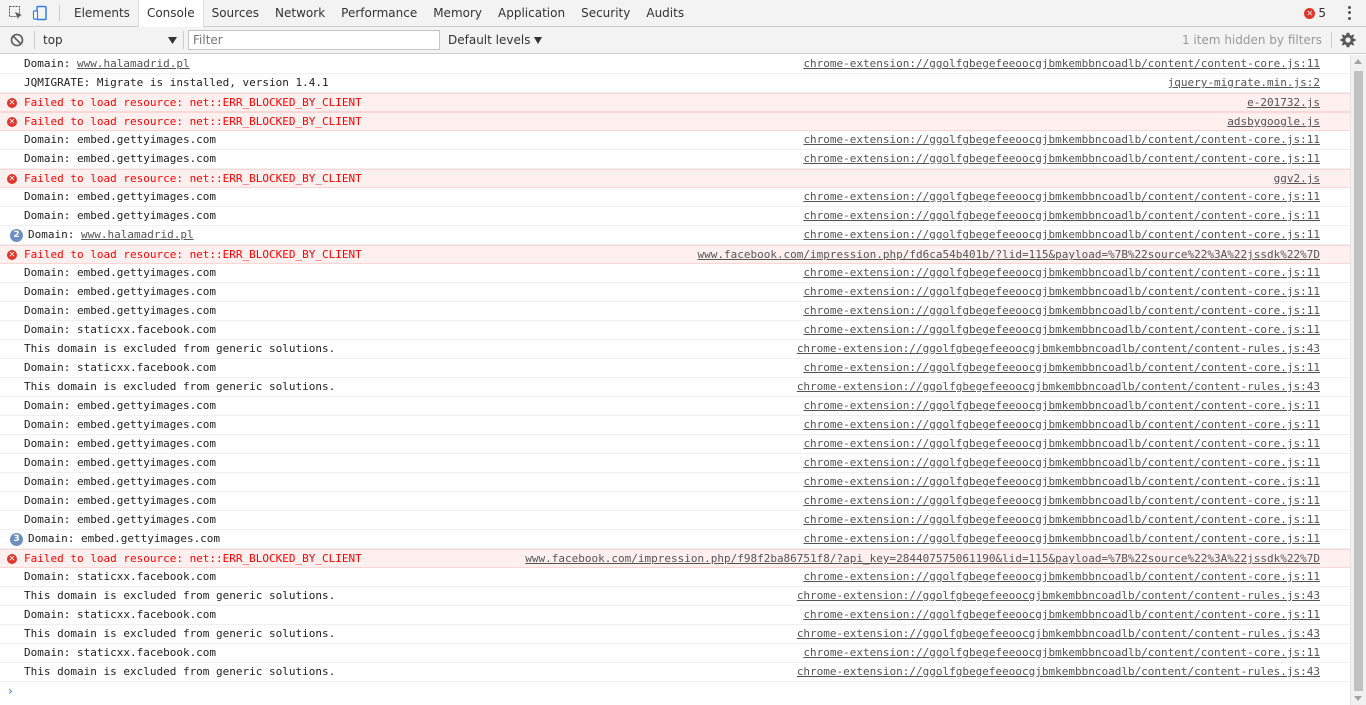 Image resolution: width=1366 pixels, height=705 pixels. I want to click on scrollbar, so click(1358, 380).